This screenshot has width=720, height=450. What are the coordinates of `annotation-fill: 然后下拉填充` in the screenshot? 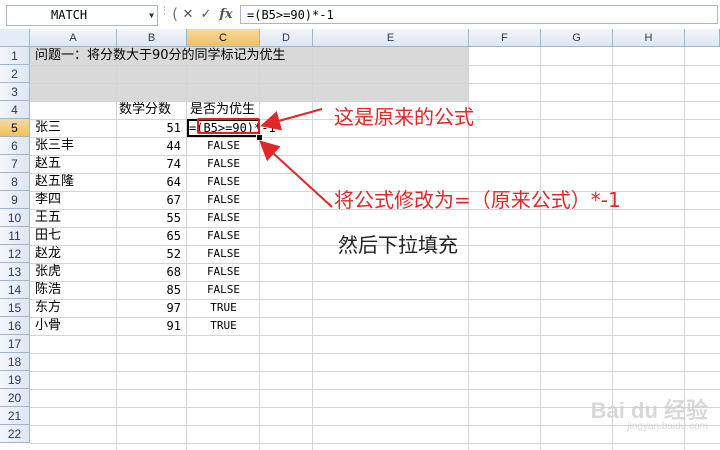 It's located at (398, 245).